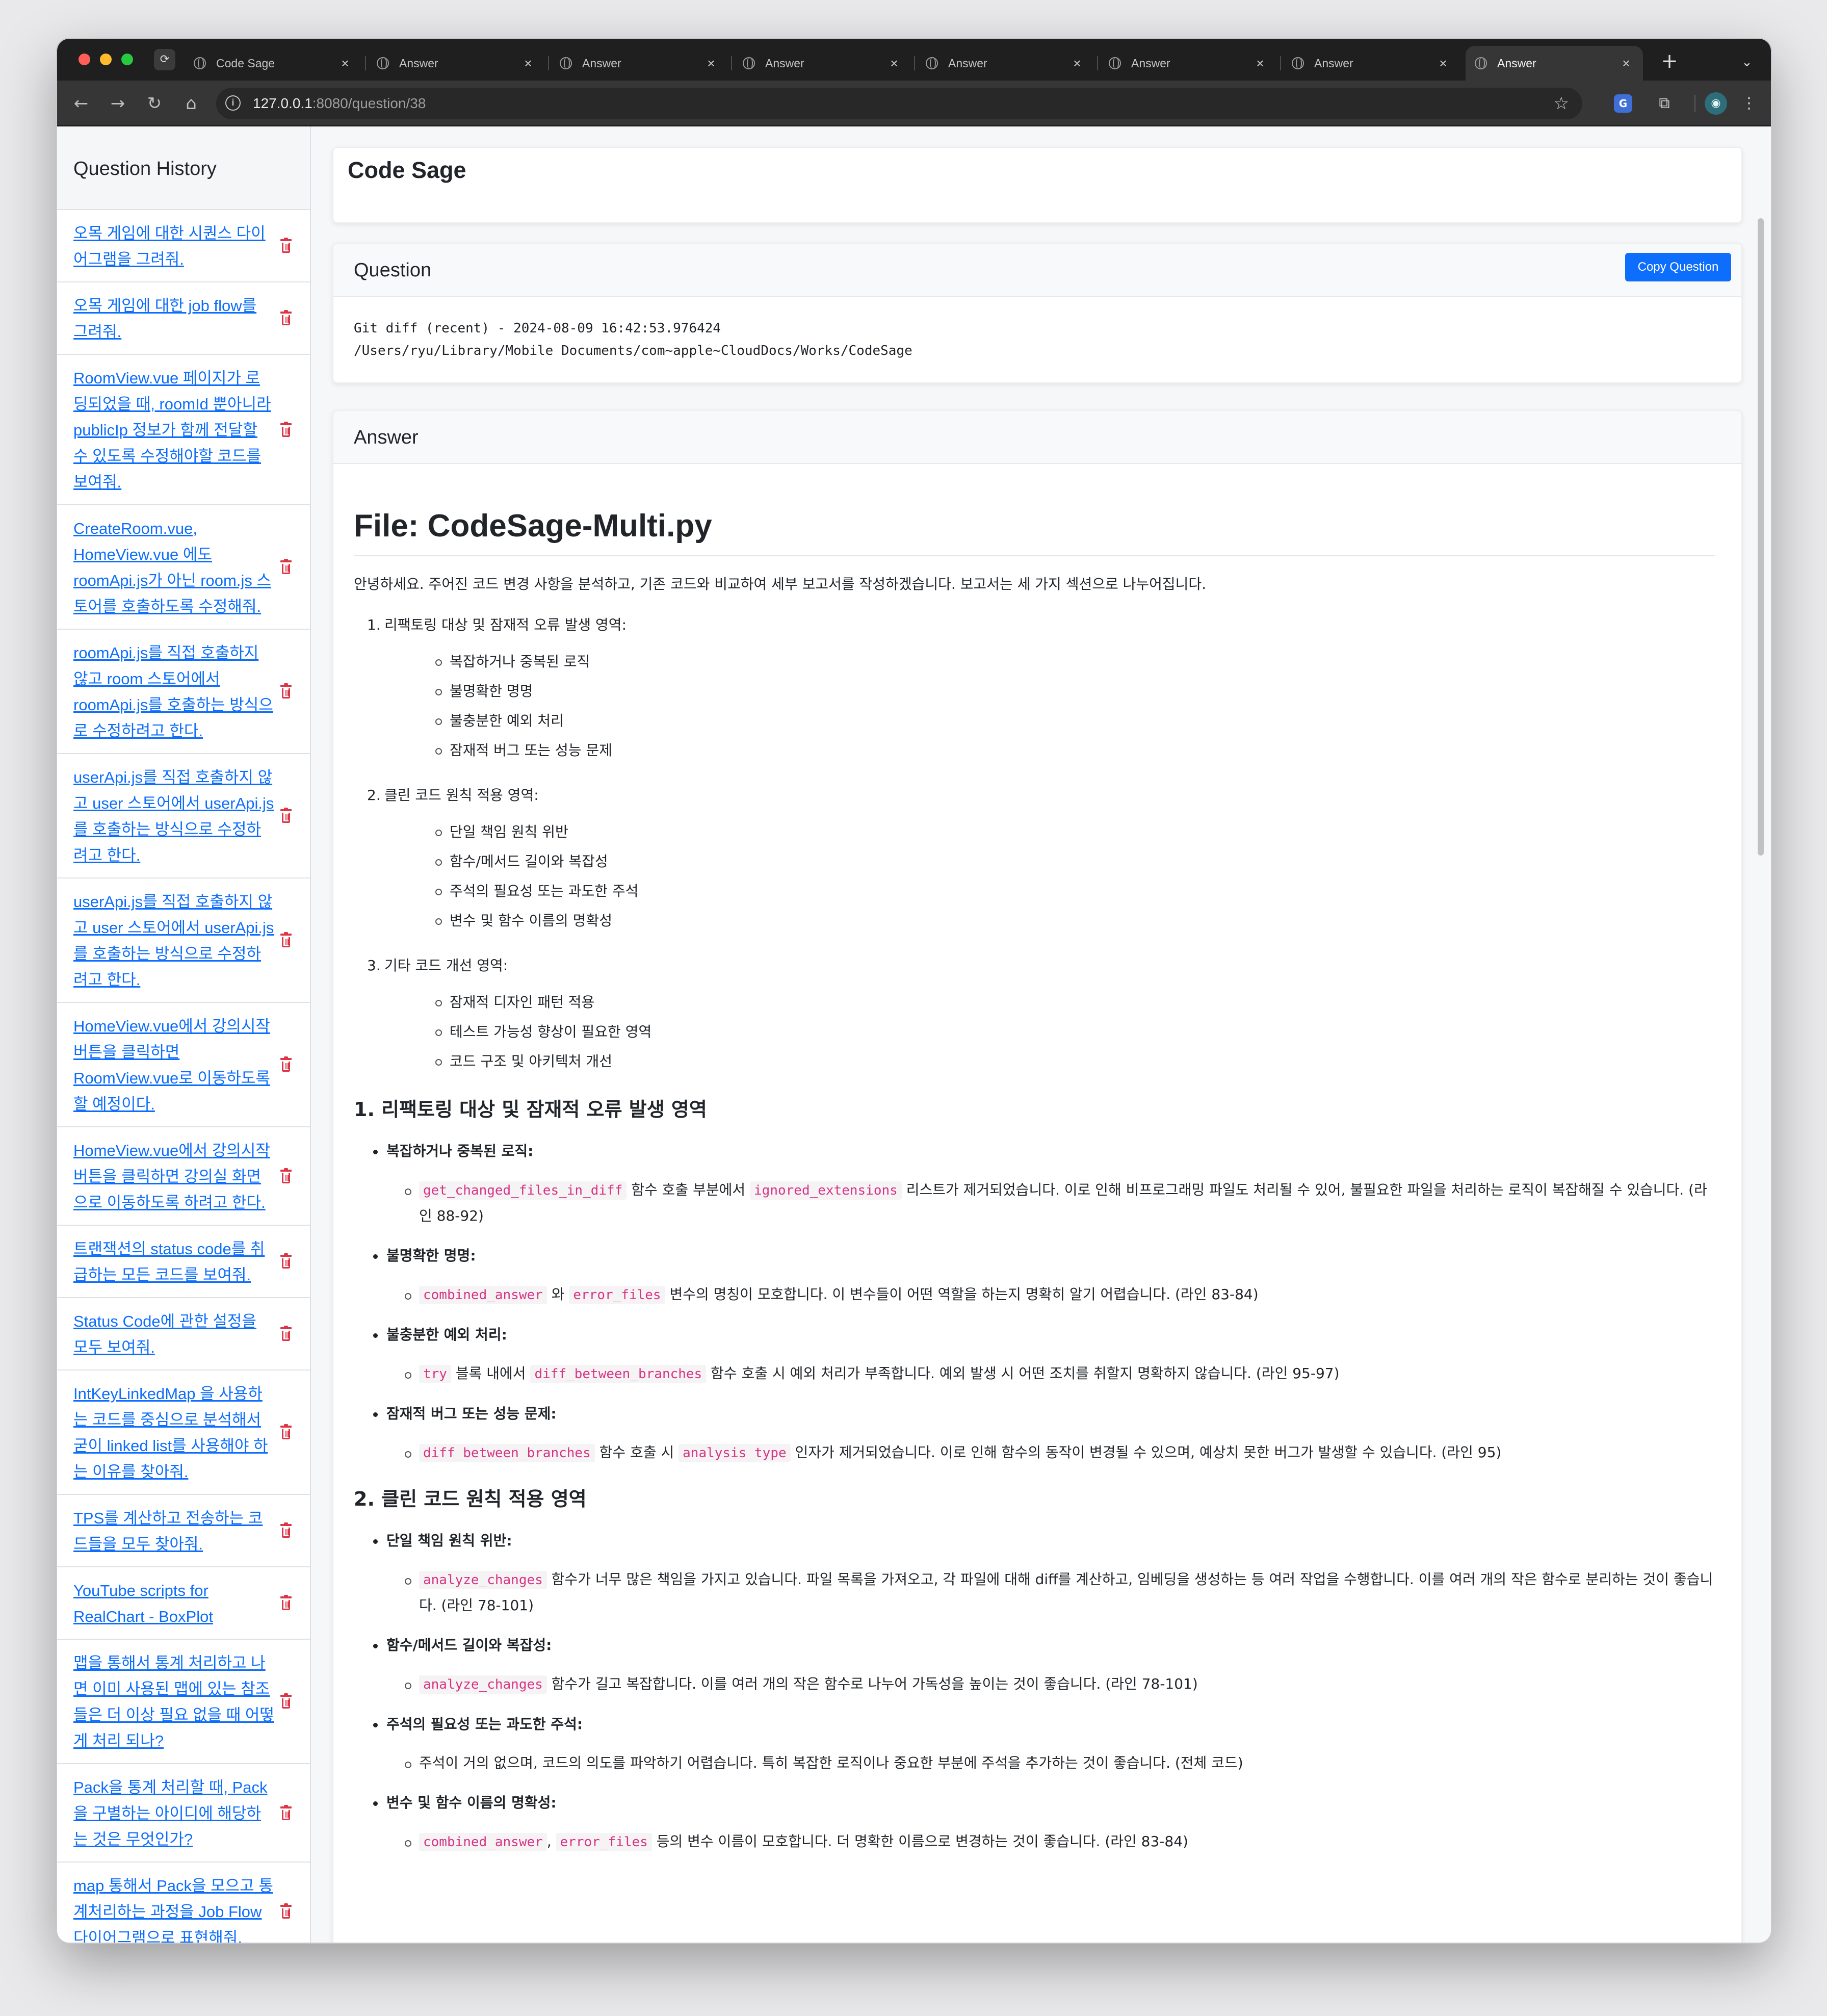 The image size is (1827, 2016). What do you see at coordinates (444, 1334) in the screenshot?
I see `finding-label-text: 불충분한 예외 처리` at bounding box center [444, 1334].